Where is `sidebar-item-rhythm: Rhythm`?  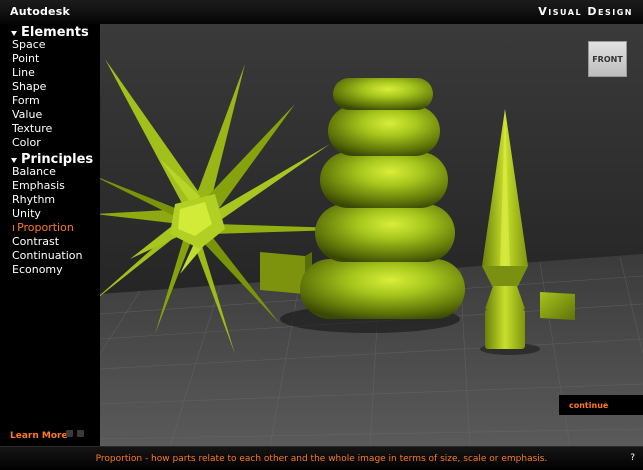 sidebar-item-rhythm: Rhythm is located at coordinates (47, 200).